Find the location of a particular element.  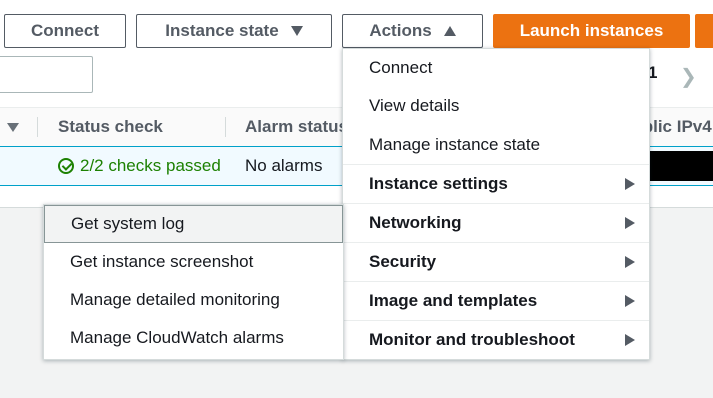

submenu-item-get-instance-screenshot: Get instance screenshot is located at coordinates (193, 262).